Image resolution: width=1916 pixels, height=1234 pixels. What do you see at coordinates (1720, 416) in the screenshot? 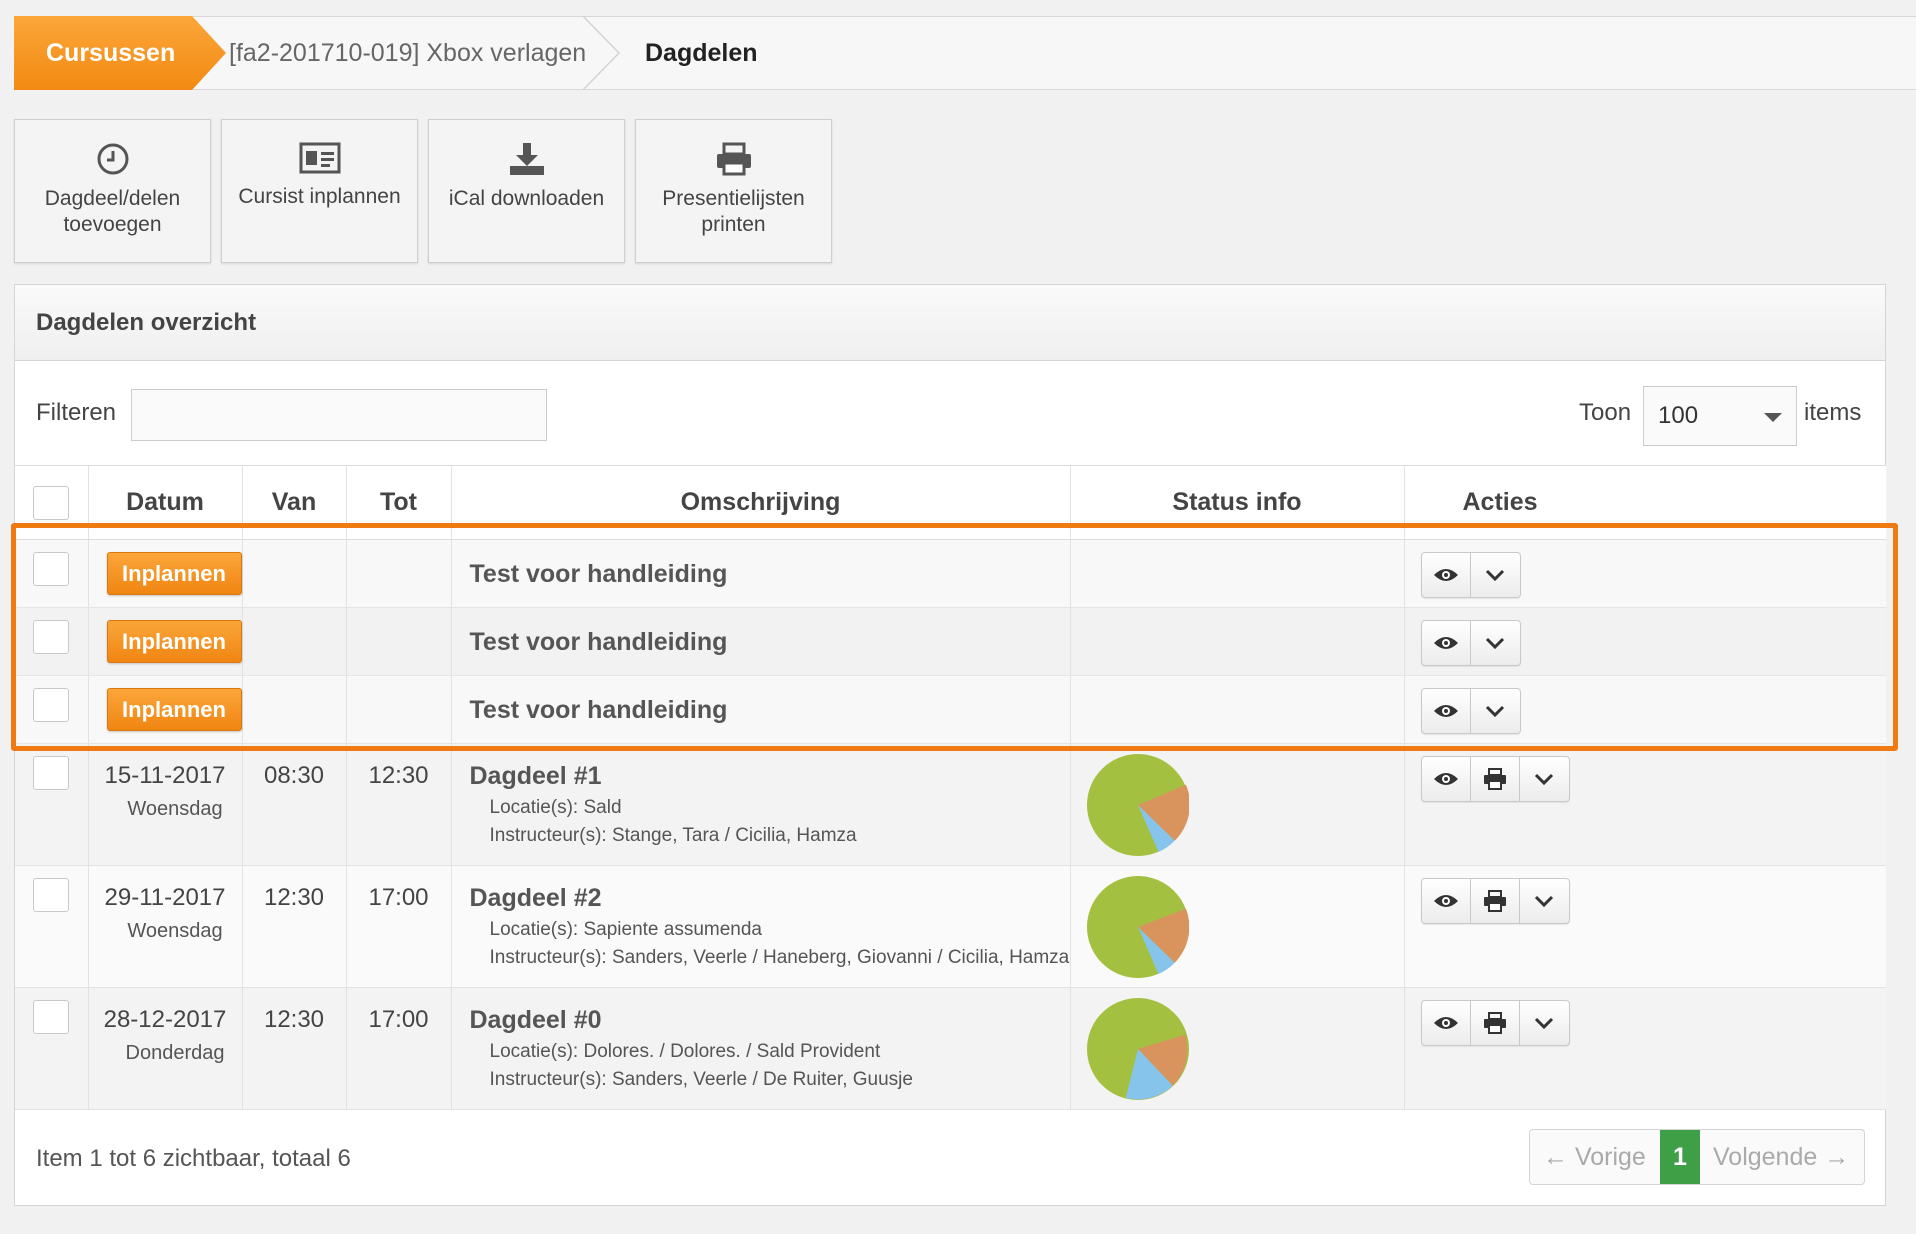
I see `page-size-select: 100` at bounding box center [1720, 416].